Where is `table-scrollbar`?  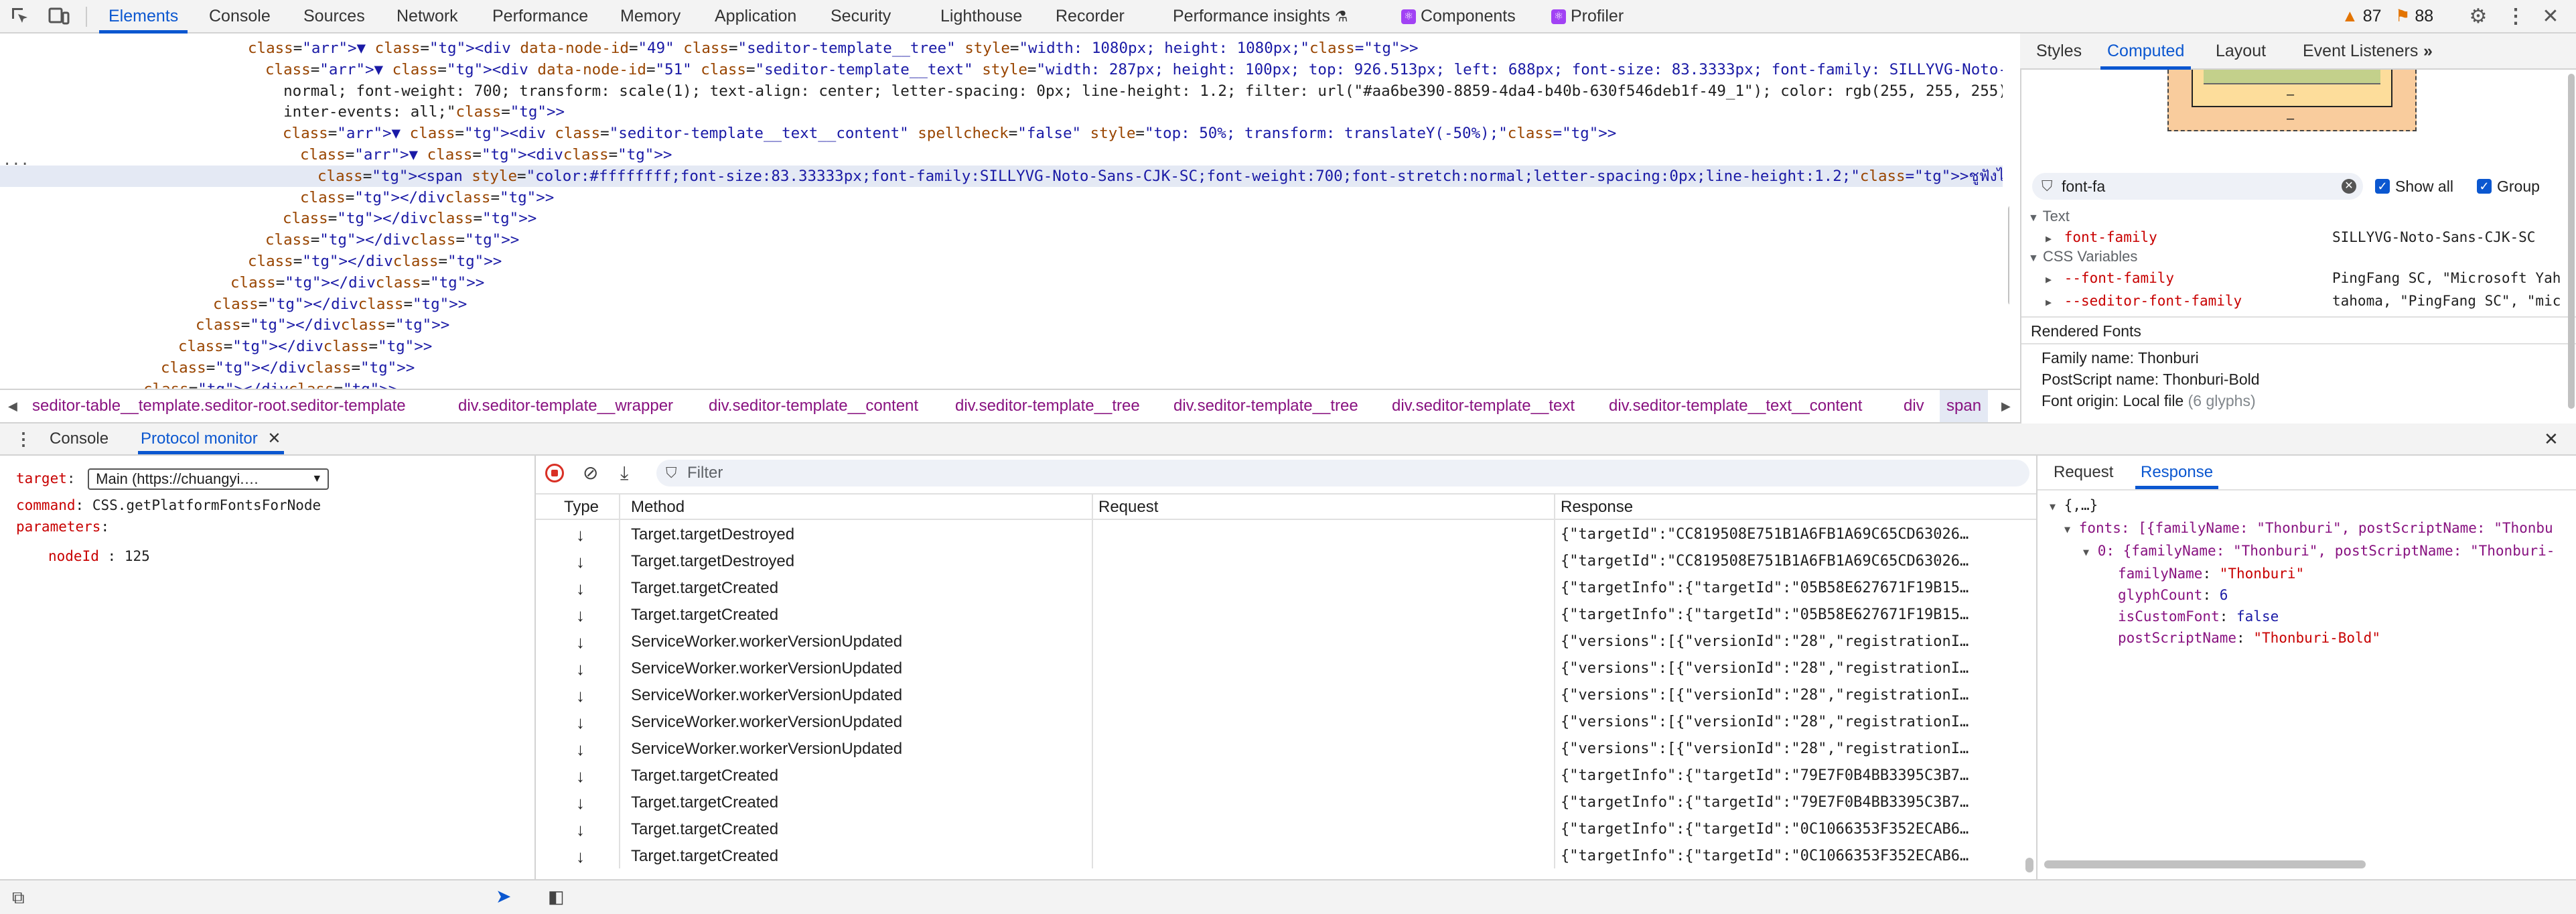 table-scrollbar is located at coordinates (2029, 865).